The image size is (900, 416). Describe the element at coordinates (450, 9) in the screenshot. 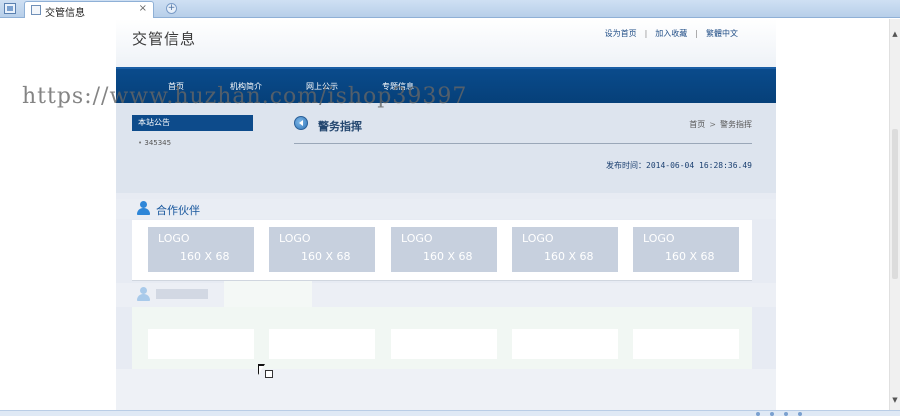

I see `browser-tab-bar: 交管信息 × +` at that location.